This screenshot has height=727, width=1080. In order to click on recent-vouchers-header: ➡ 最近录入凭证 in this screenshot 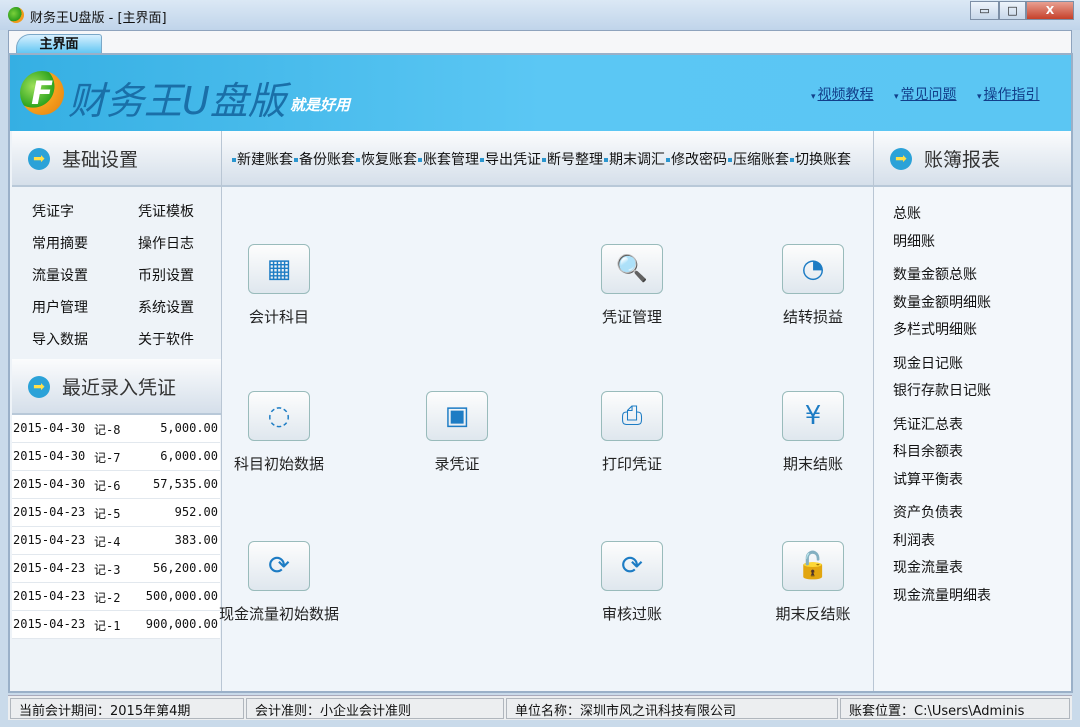, I will do `click(116, 387)`.